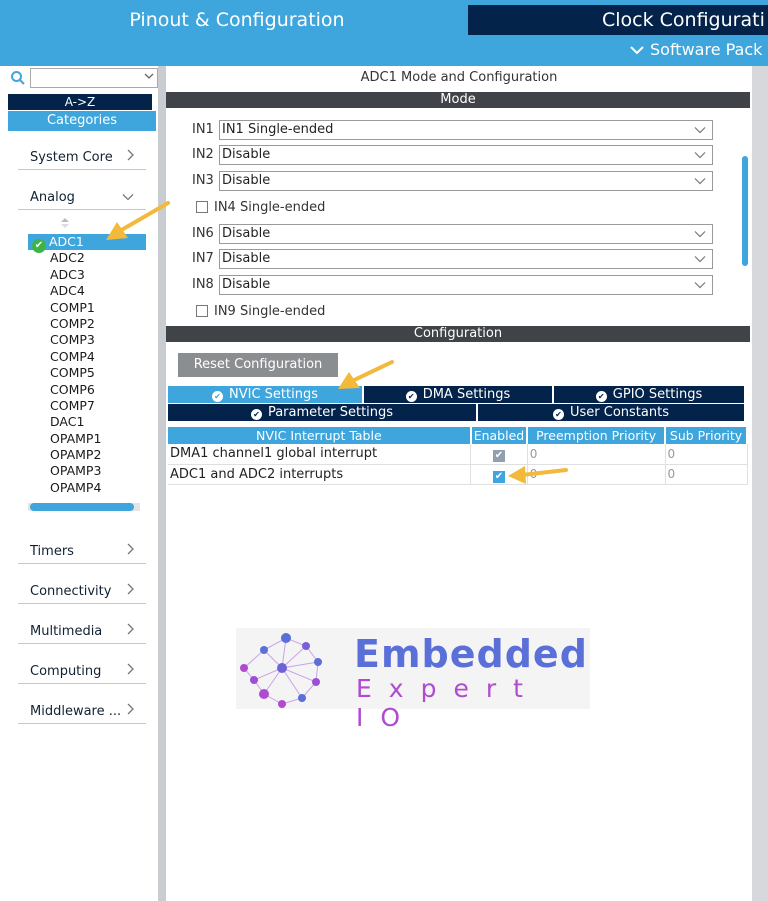 The width and height of the screenshot is (768, 901). Describe the element at coordinates (87, 406) in the screenshot. I see `peripheral-item-comp7: COMP7` at that location.